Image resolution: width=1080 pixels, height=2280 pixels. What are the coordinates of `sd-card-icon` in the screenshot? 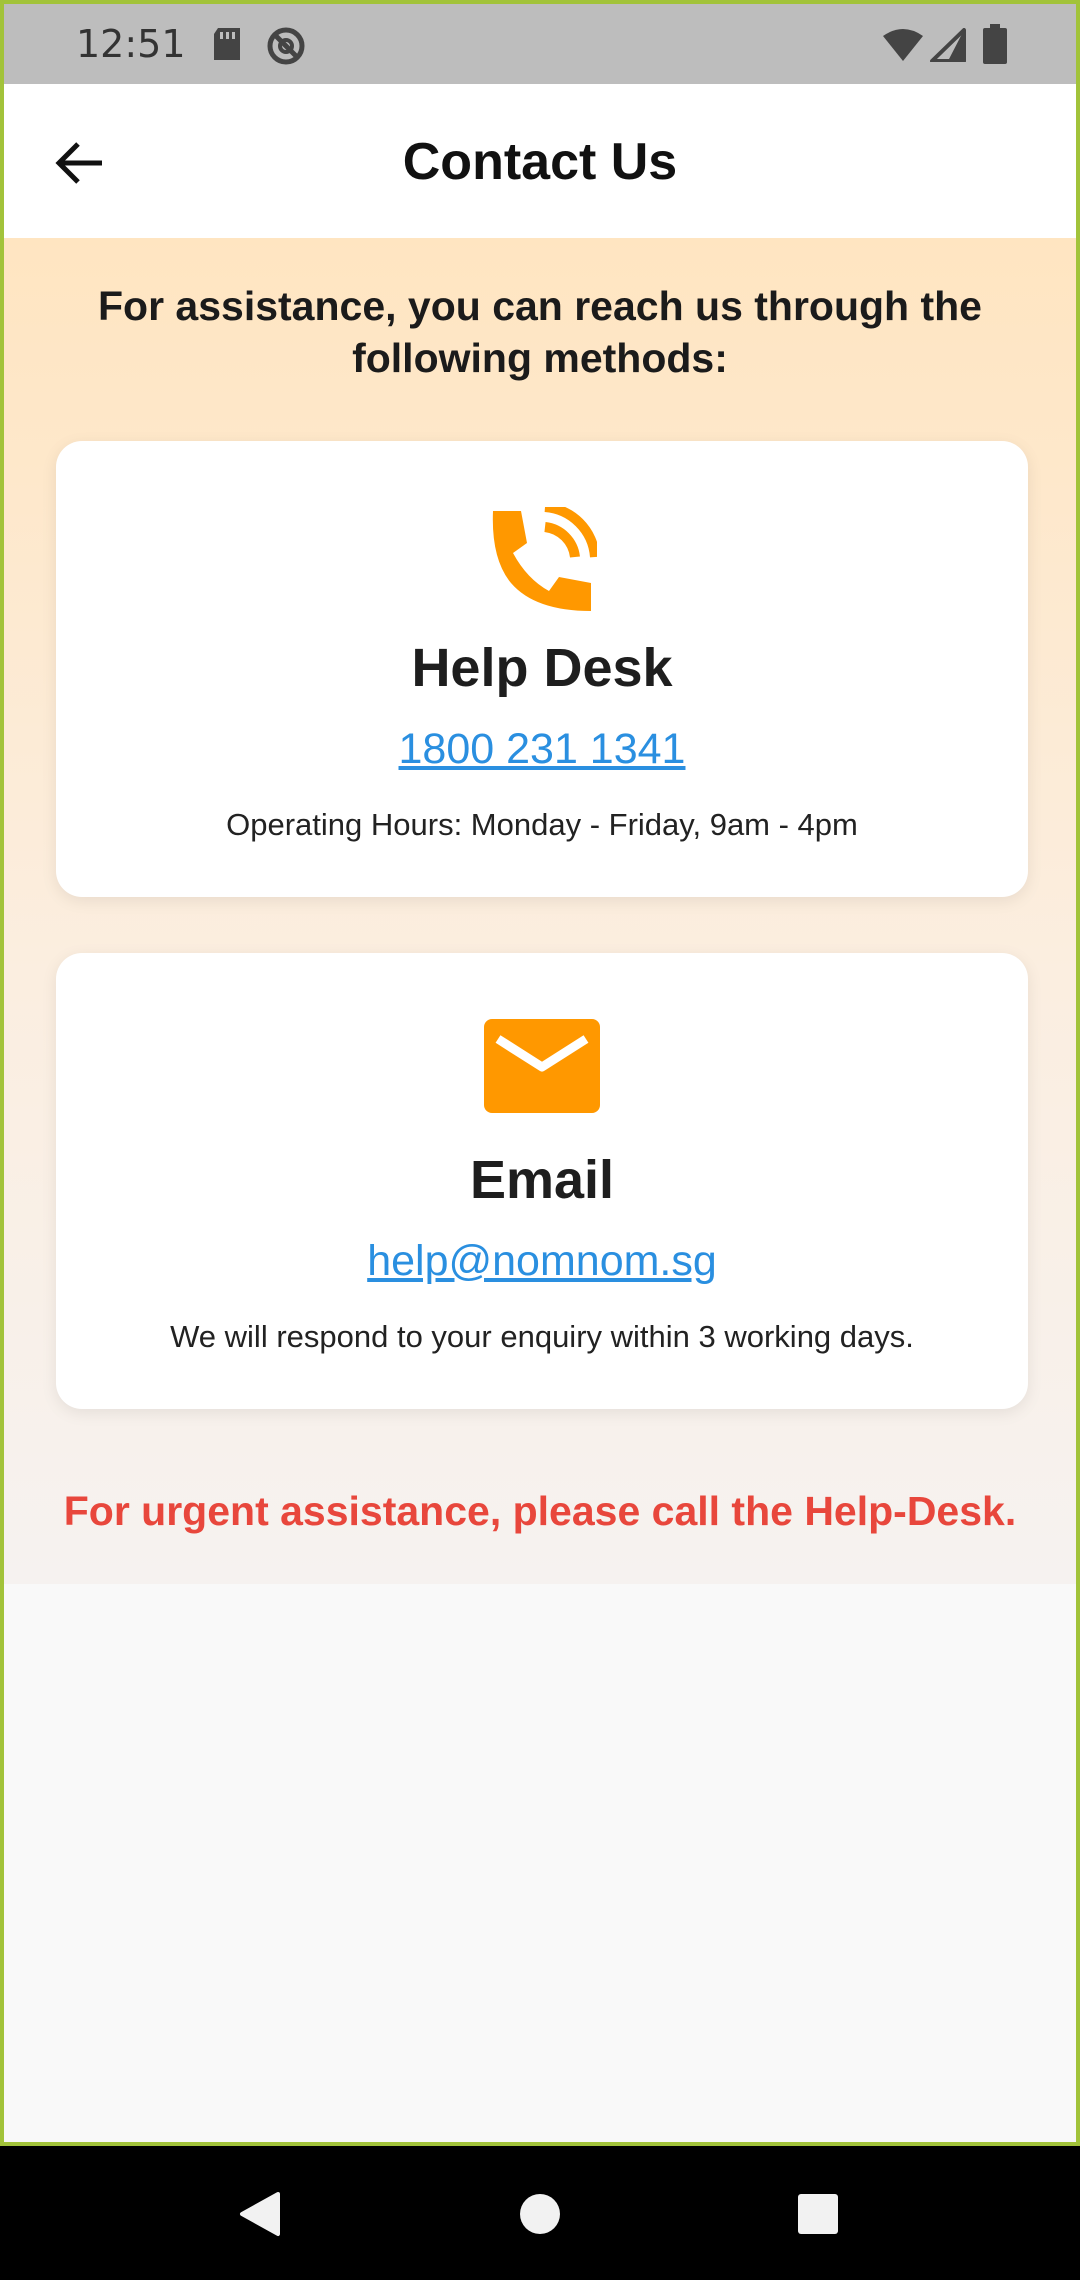 It's located at (227, 46).